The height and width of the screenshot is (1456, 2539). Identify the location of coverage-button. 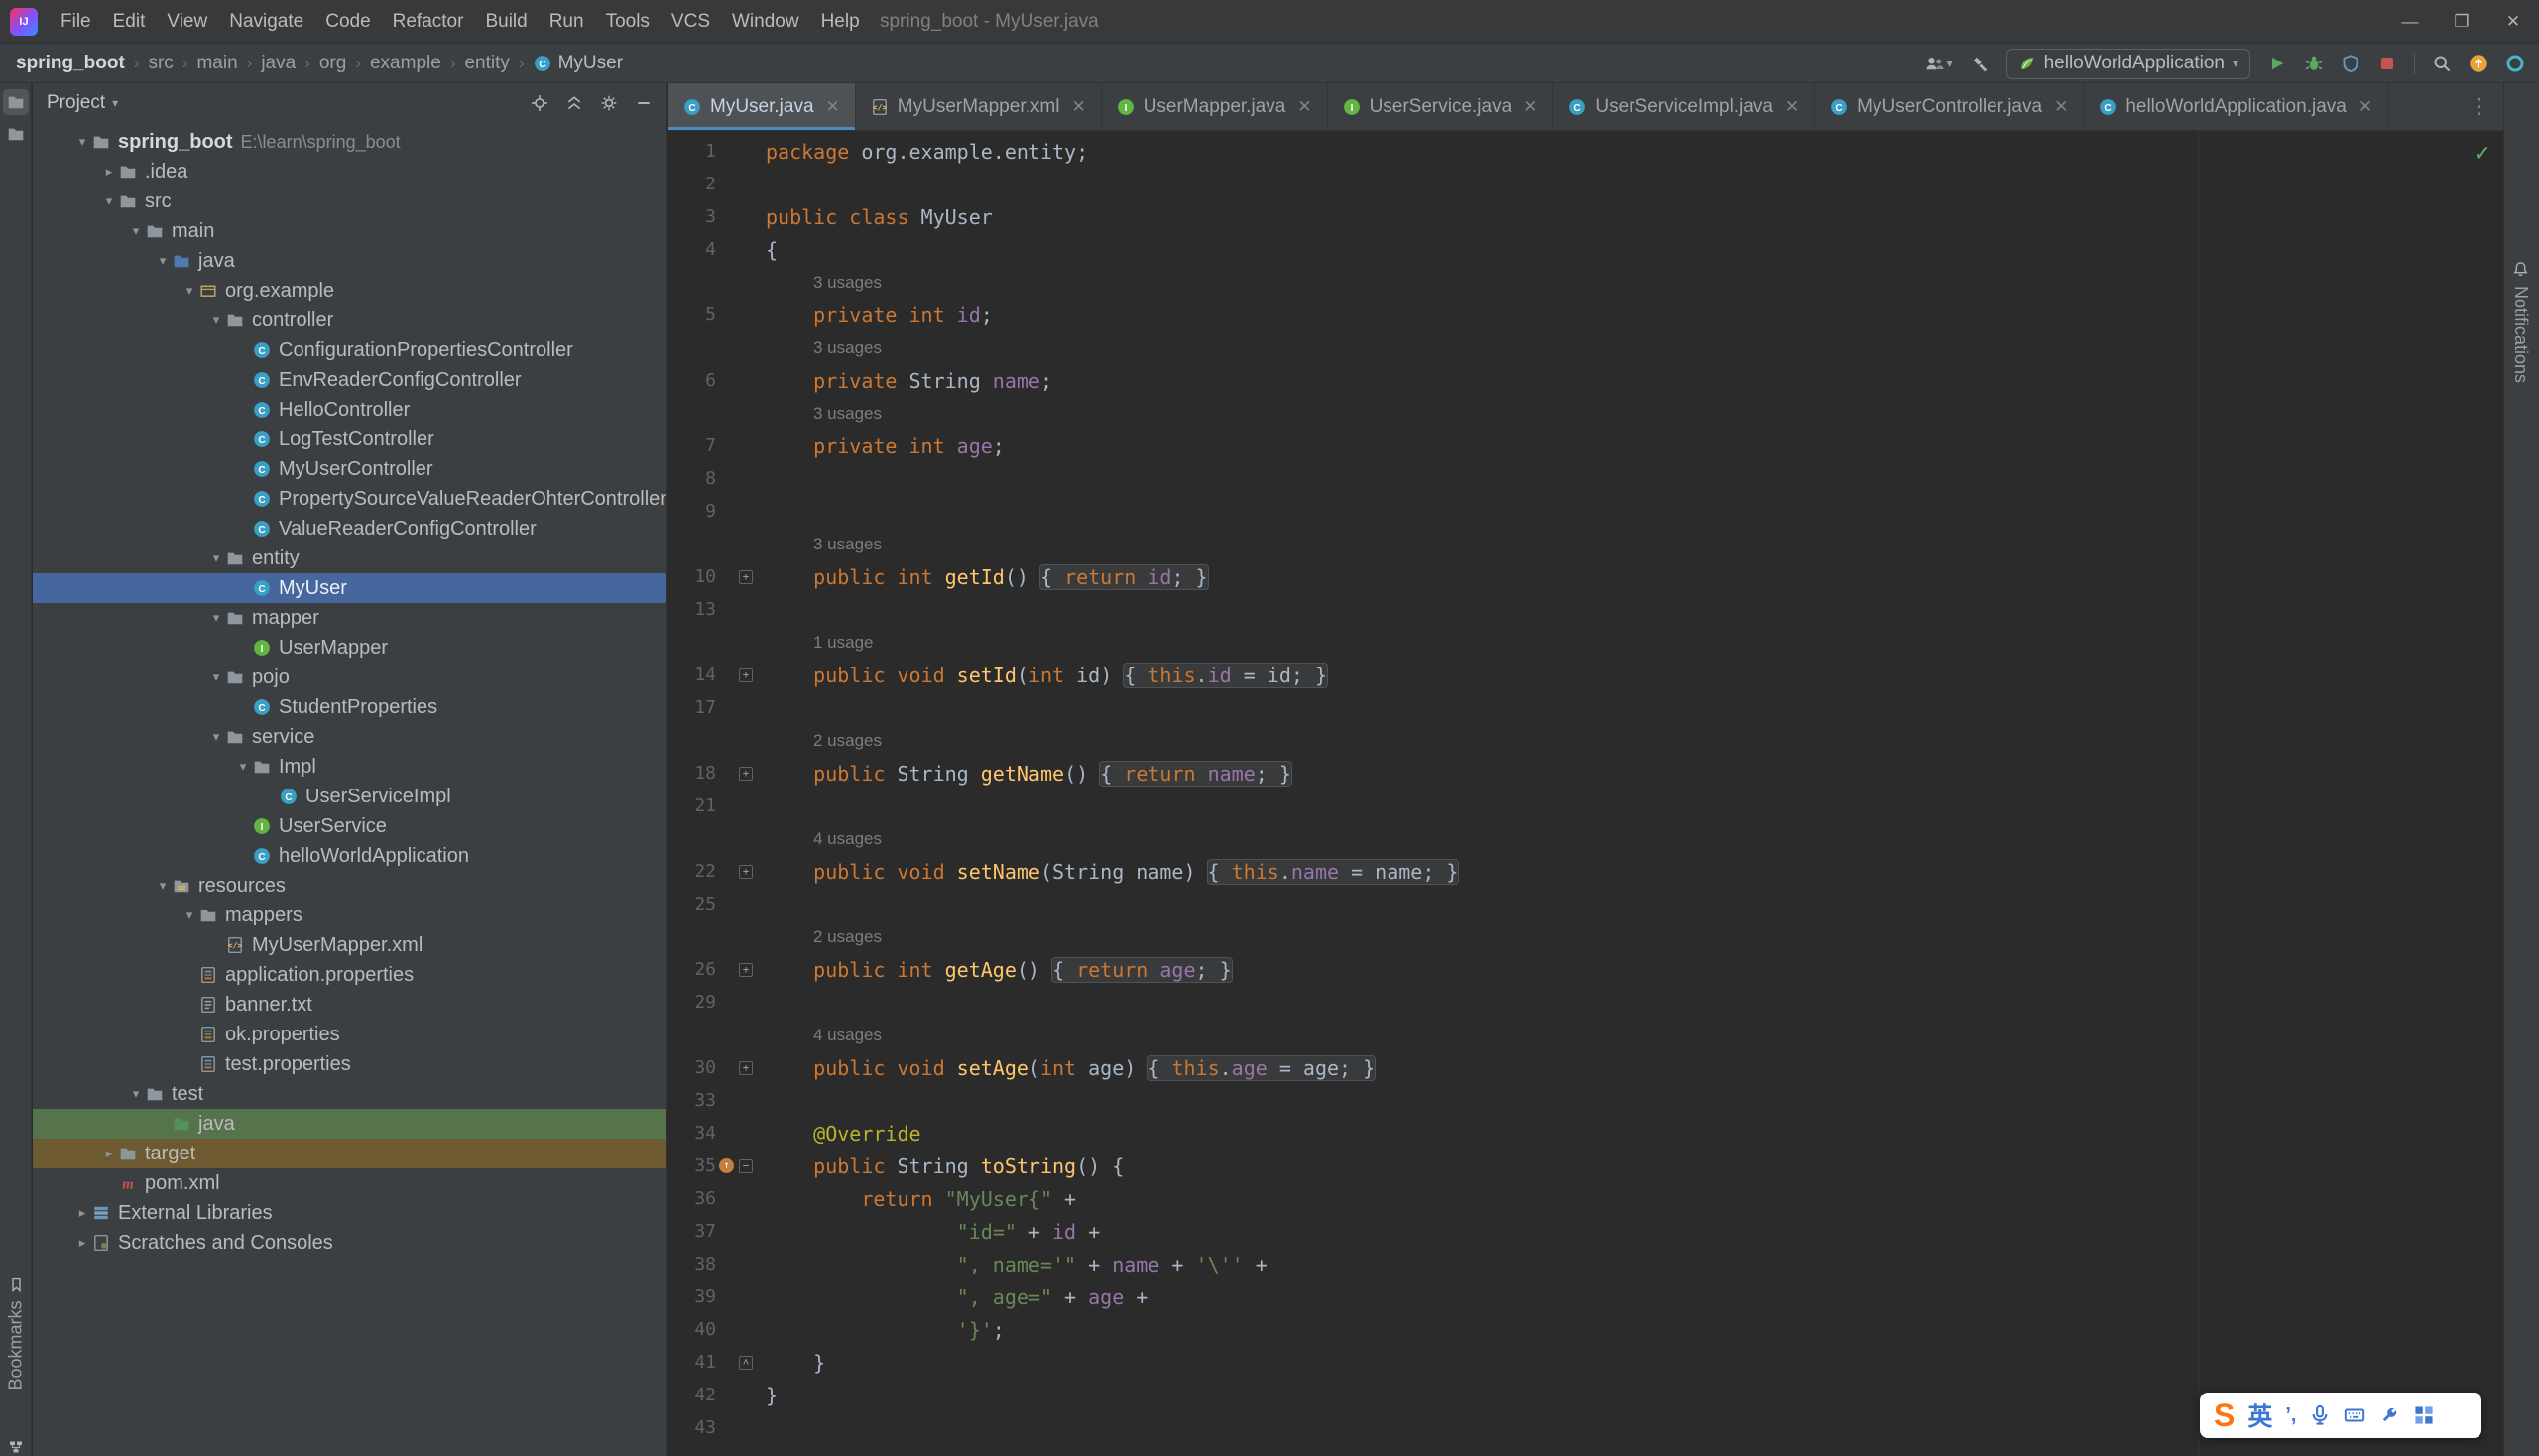
(2351, 63).